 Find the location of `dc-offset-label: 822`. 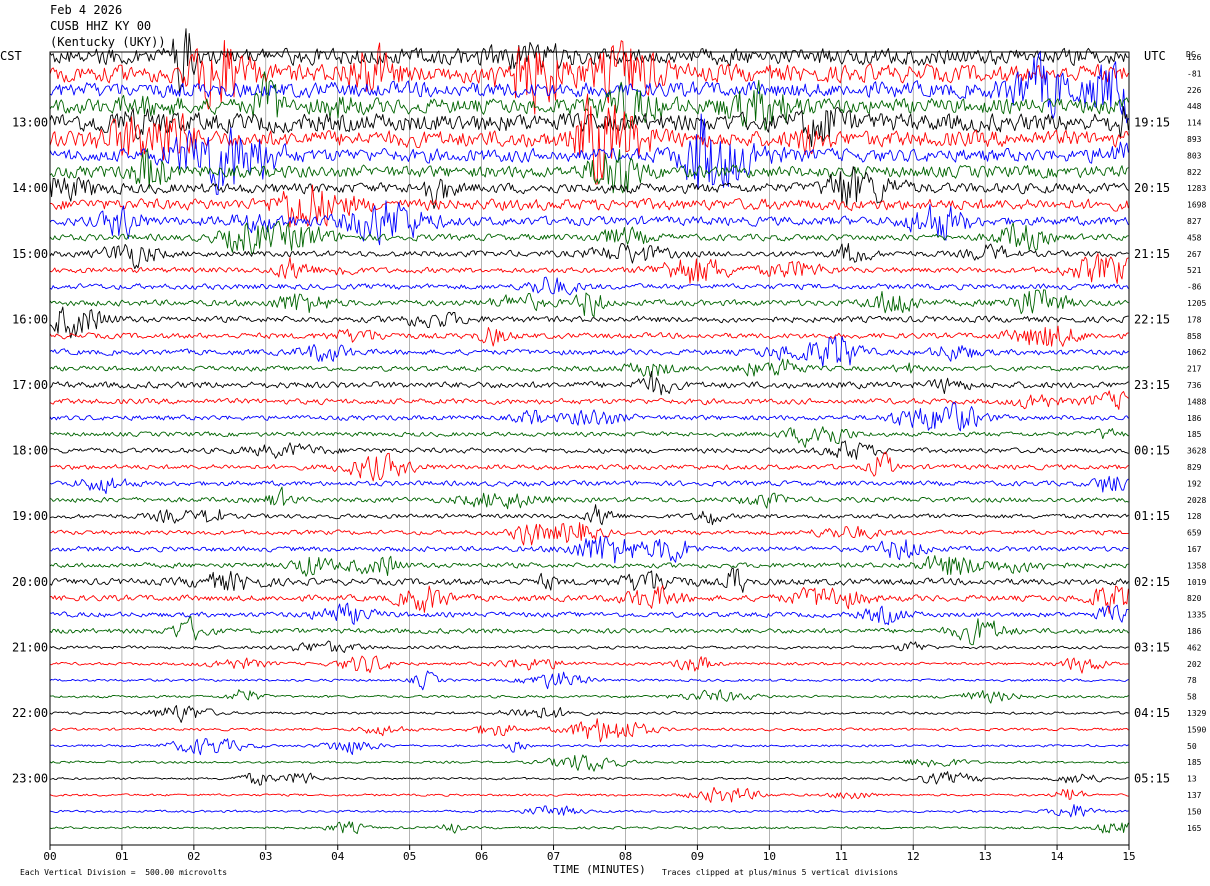

dc-offset-label: 822 is located at coordinates (1194, 172).